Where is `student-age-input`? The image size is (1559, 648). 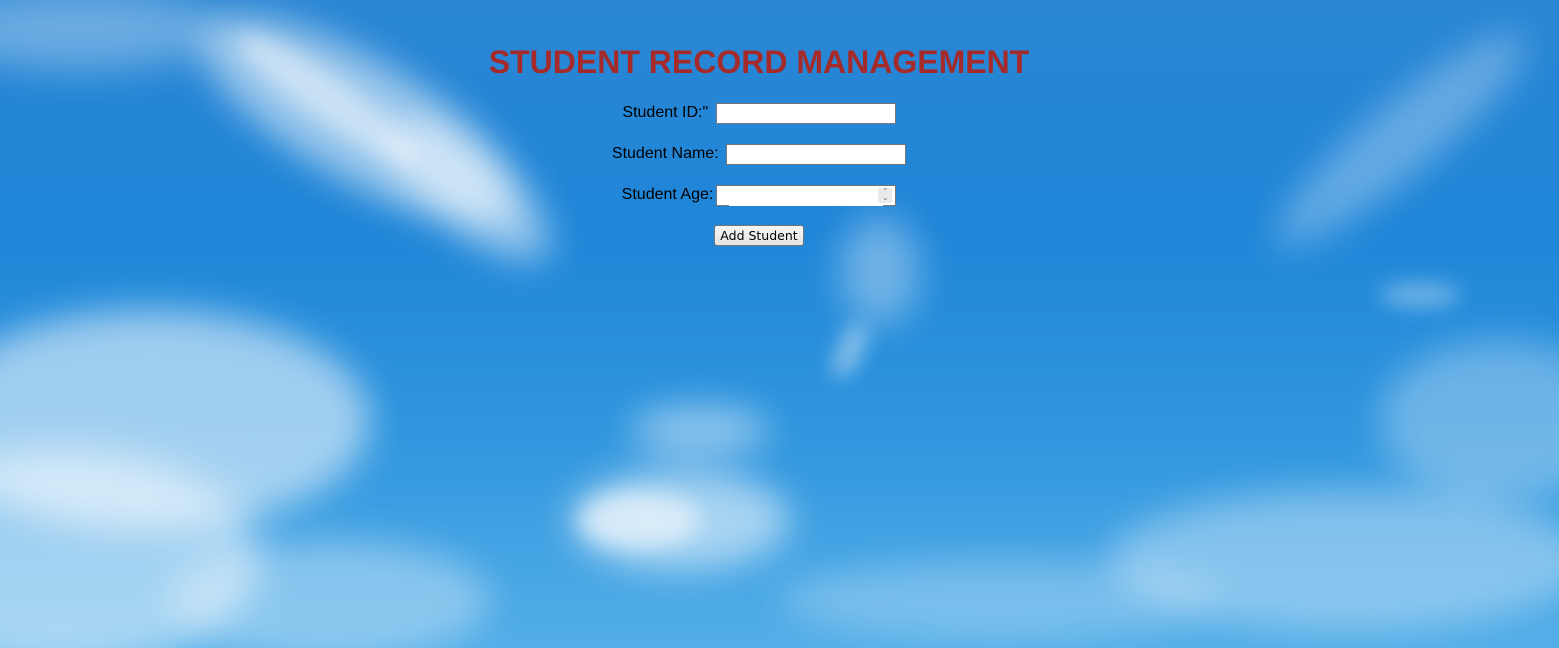
student-age-input is located at coordinates (806, 196).